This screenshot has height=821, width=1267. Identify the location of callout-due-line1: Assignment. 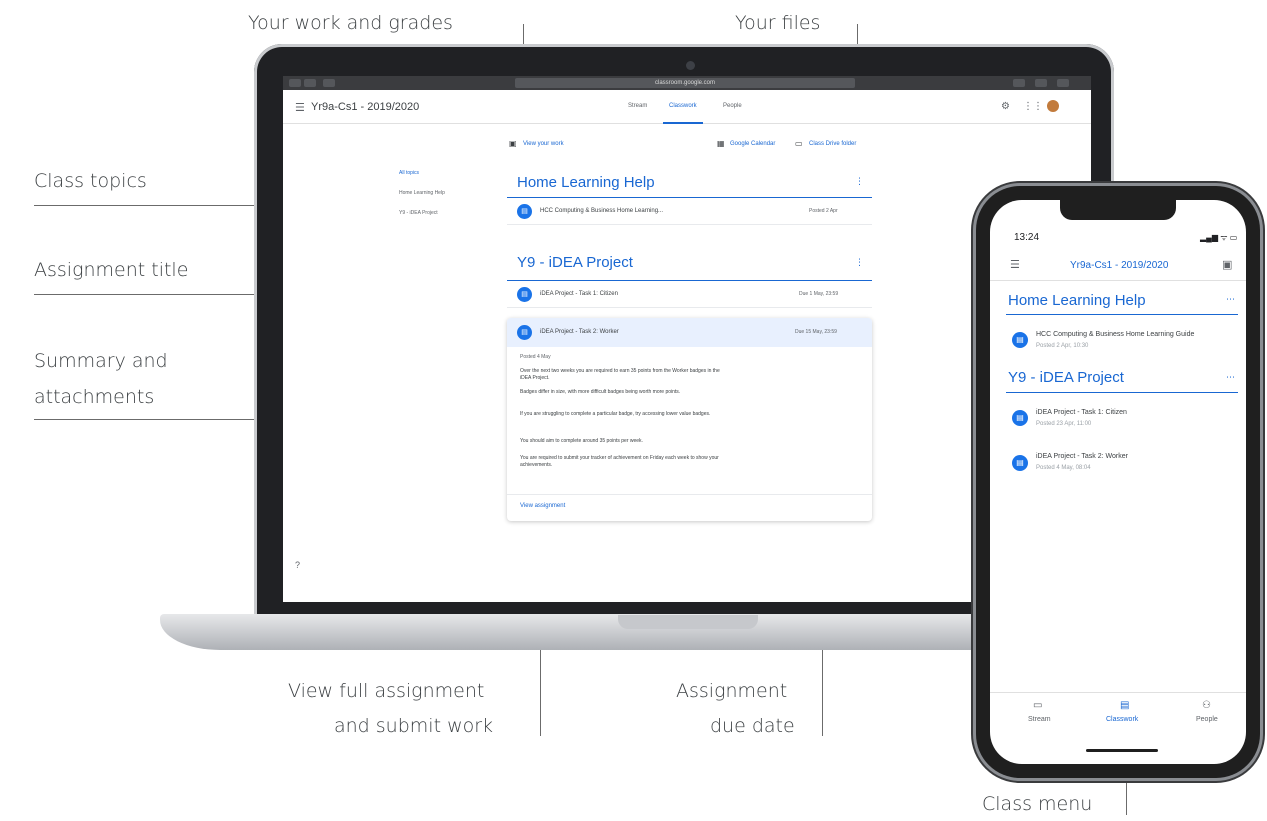
(732, 691).